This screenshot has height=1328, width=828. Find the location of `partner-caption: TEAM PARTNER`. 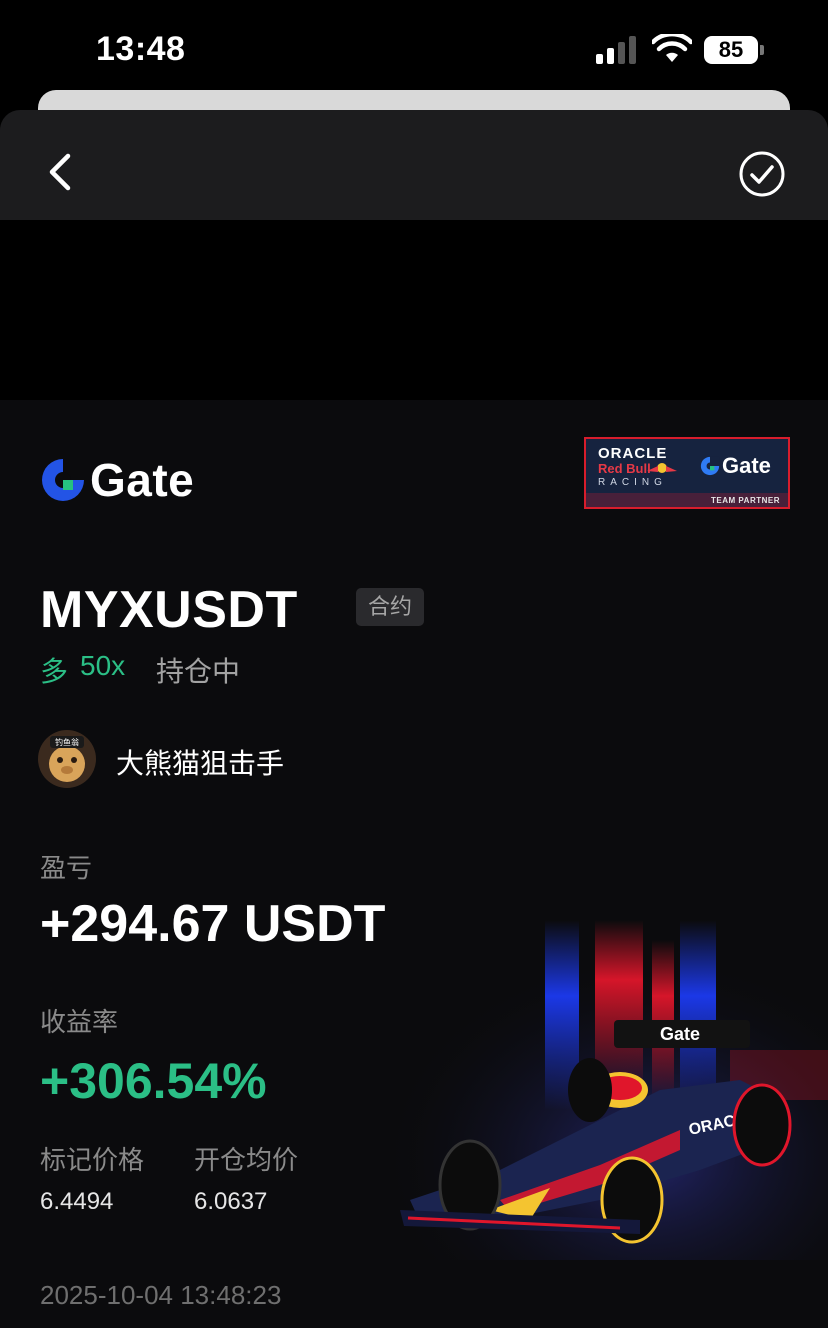

partner-caption: TEAM PARTNER is located at coordinates (745, 500).